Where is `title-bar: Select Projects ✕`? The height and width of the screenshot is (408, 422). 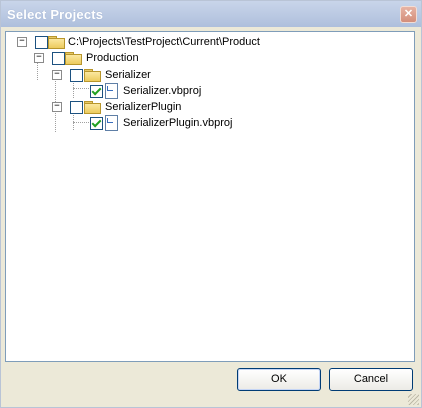 title-bar: Select Projects ✕ is located at coordinates (211, 14).